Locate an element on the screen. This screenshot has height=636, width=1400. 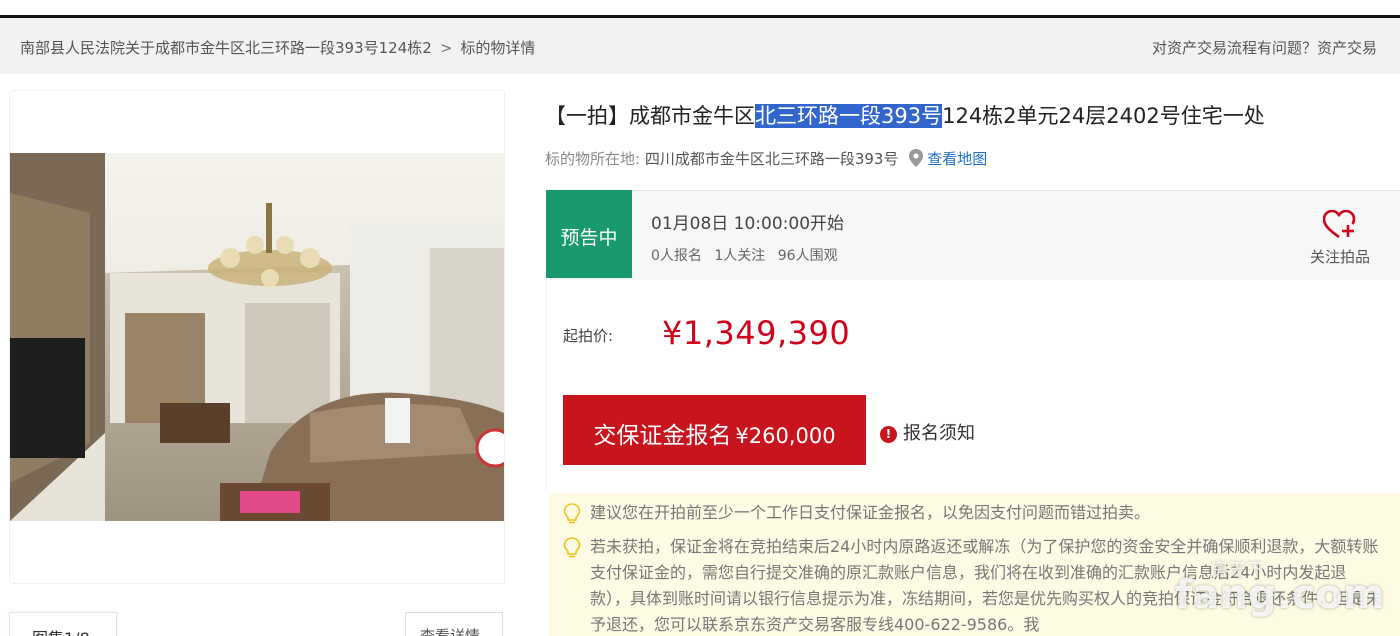
deposit-label: 交保证金报名 is located at coordinates (662, 436).